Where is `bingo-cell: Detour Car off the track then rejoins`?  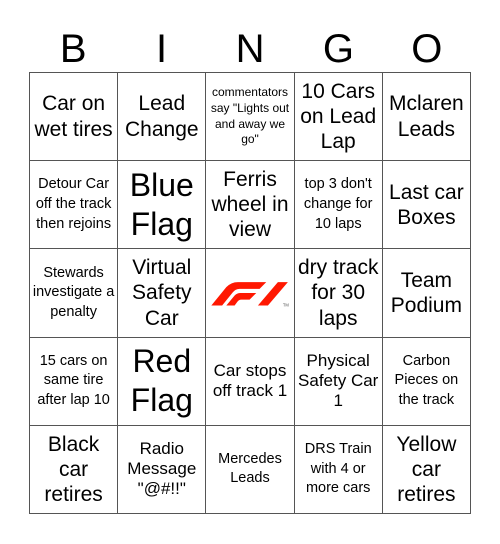
bingo-cell: Detour Car off the track then rejoins is located at coordinates (74, 205).